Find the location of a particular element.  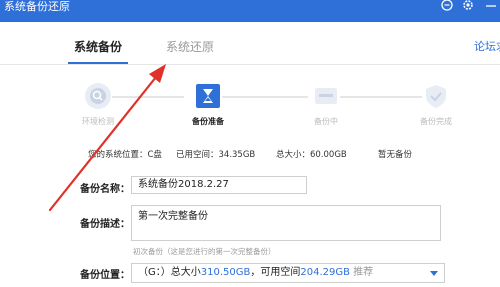

location-free-space: 204.29GB is located at coordinates (325, 272).